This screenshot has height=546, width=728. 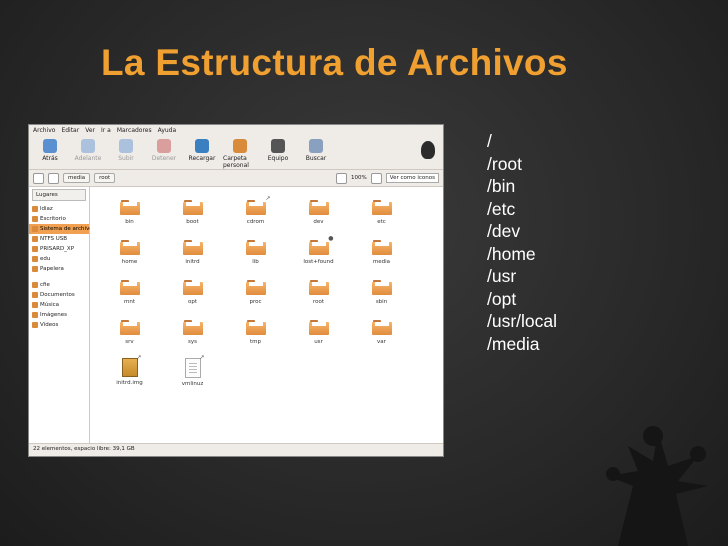 I want to click on stop-icon, so click(x=164, y=146).